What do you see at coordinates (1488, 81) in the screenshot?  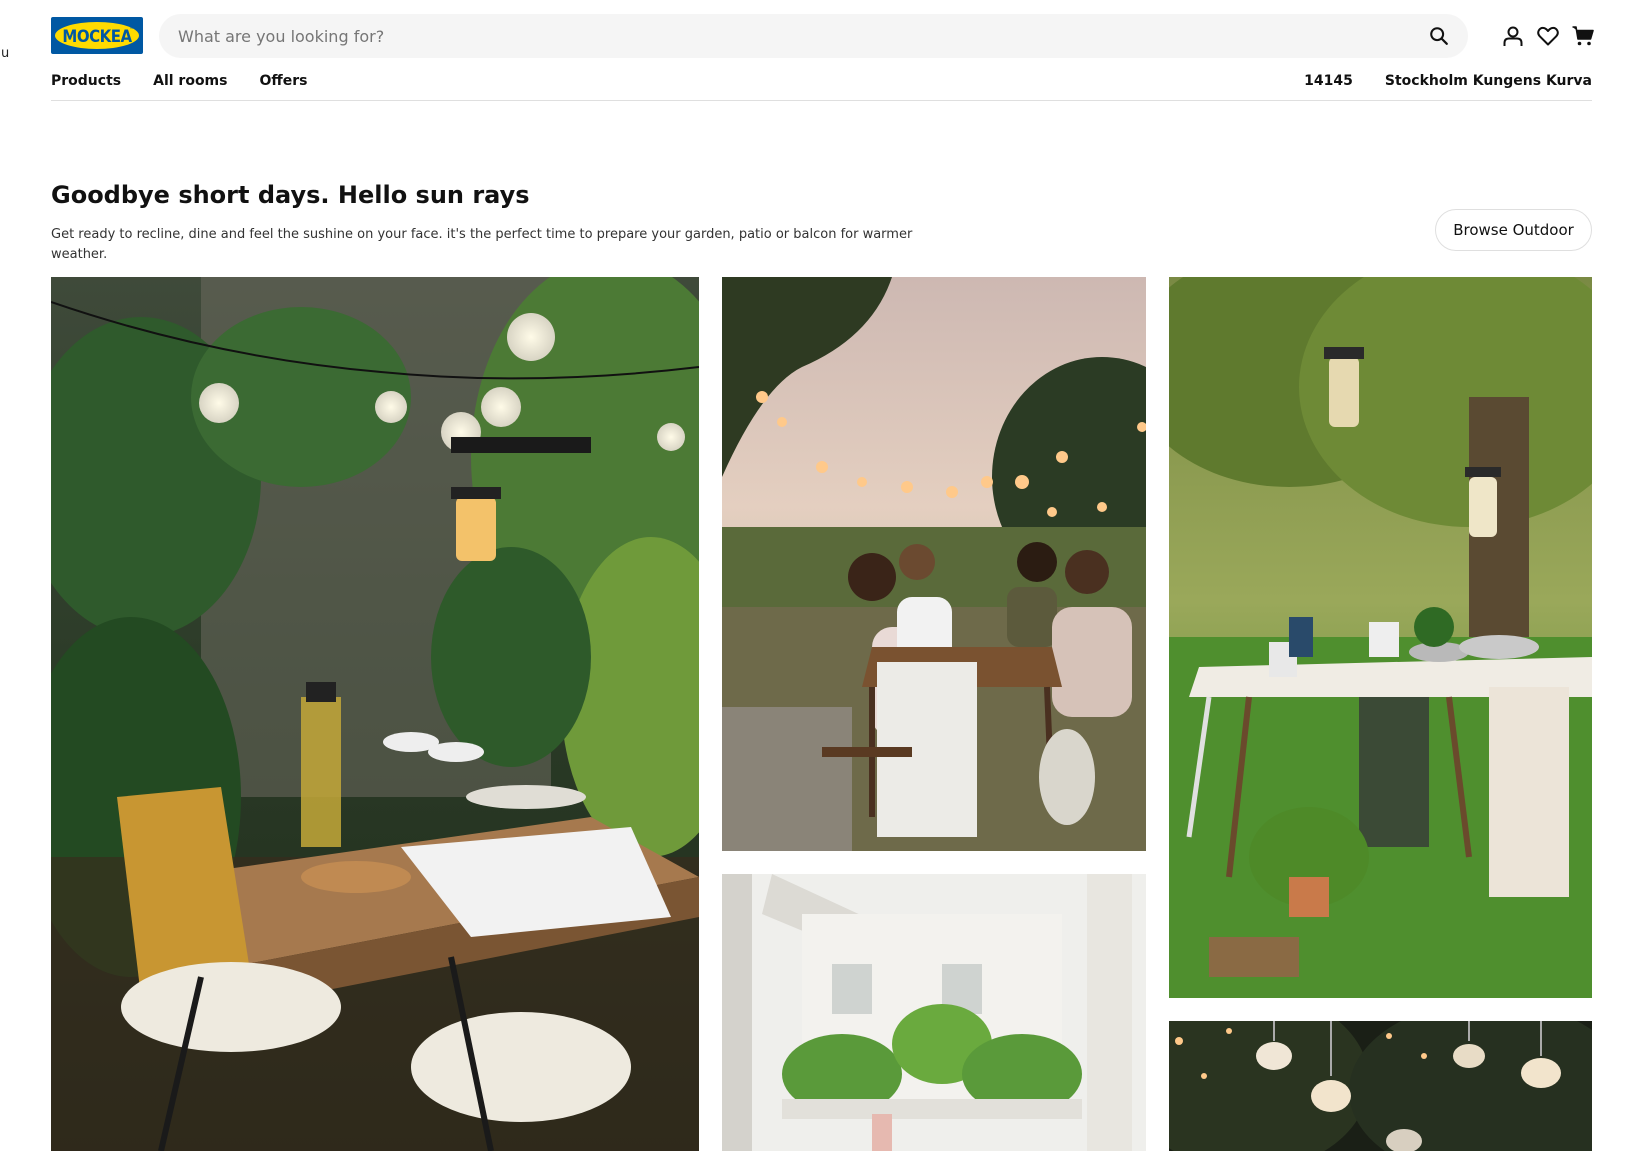 I see `store-name: Stockholm Kungens Kurva` at bounding box center [1488, 81].